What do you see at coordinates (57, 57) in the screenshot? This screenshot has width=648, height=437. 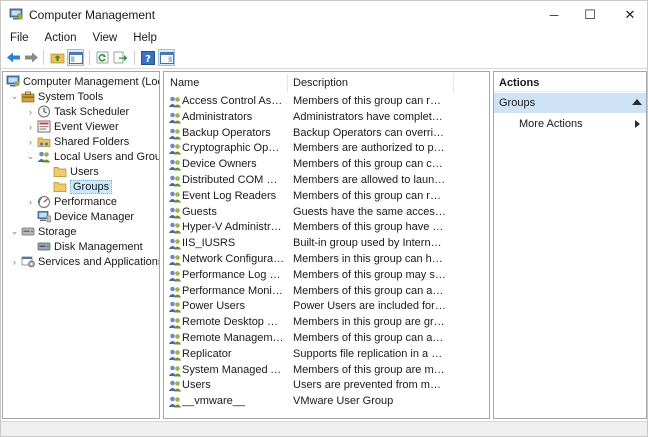 I see `up-one-level-button` at bounding box center [57, 57].